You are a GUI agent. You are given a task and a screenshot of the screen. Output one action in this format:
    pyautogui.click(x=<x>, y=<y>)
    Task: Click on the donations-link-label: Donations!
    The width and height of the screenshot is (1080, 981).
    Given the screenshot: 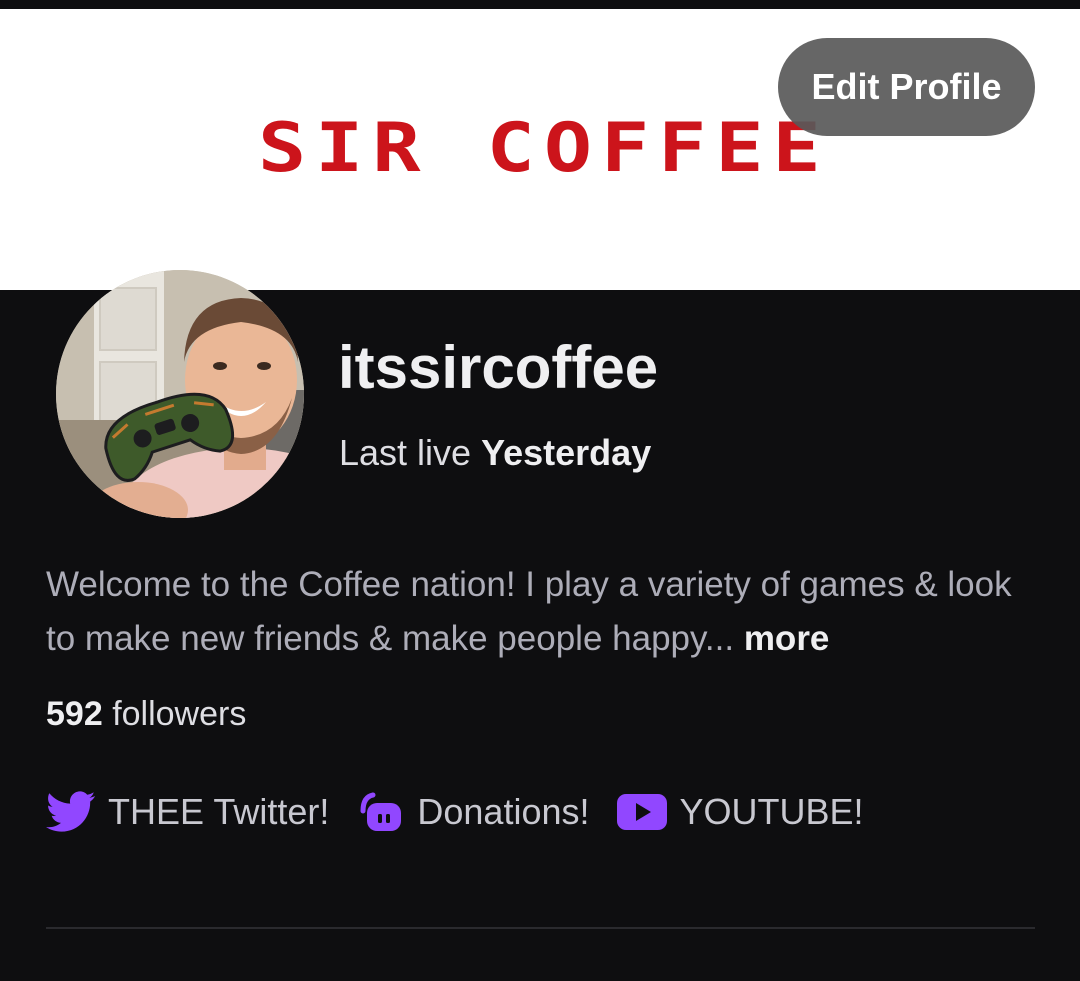 What is the action you would take?
    pyautogui.click(x=503, y=811)
    